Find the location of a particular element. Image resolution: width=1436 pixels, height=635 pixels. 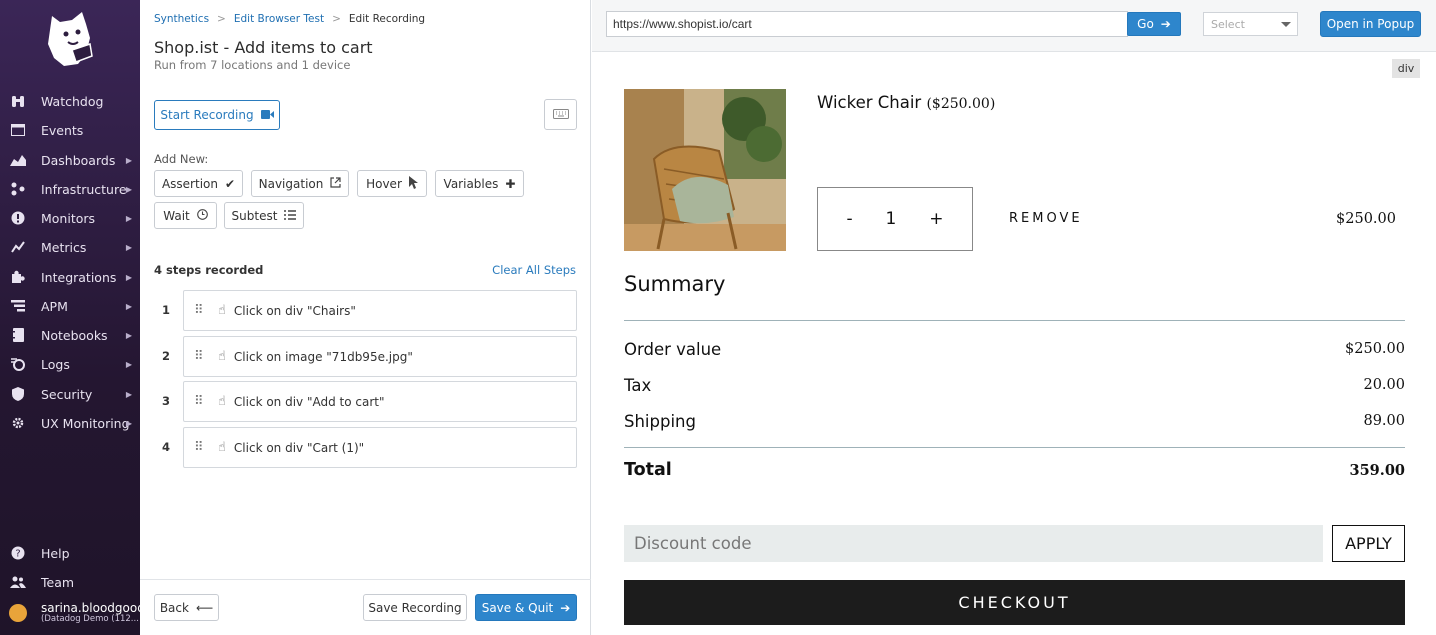

sidebar-item-help: ? Help is located at coordinates (70, 553).